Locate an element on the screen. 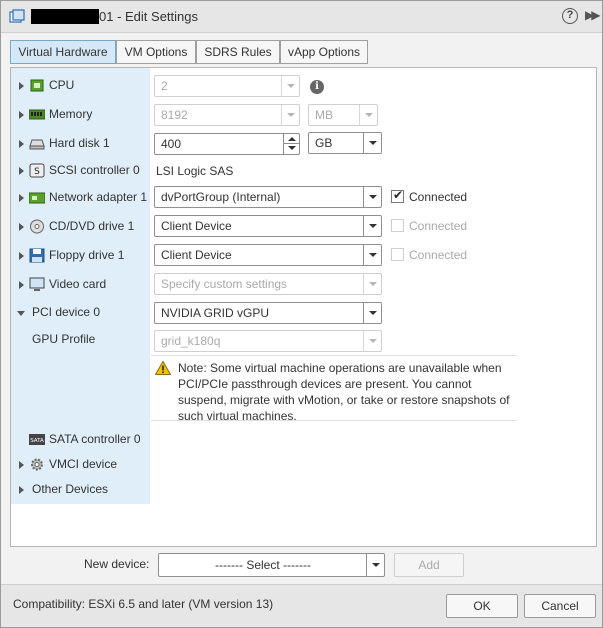 This screenshot has width=603, height=628. cpu-value: 2 is located at coordinates (164, 86).